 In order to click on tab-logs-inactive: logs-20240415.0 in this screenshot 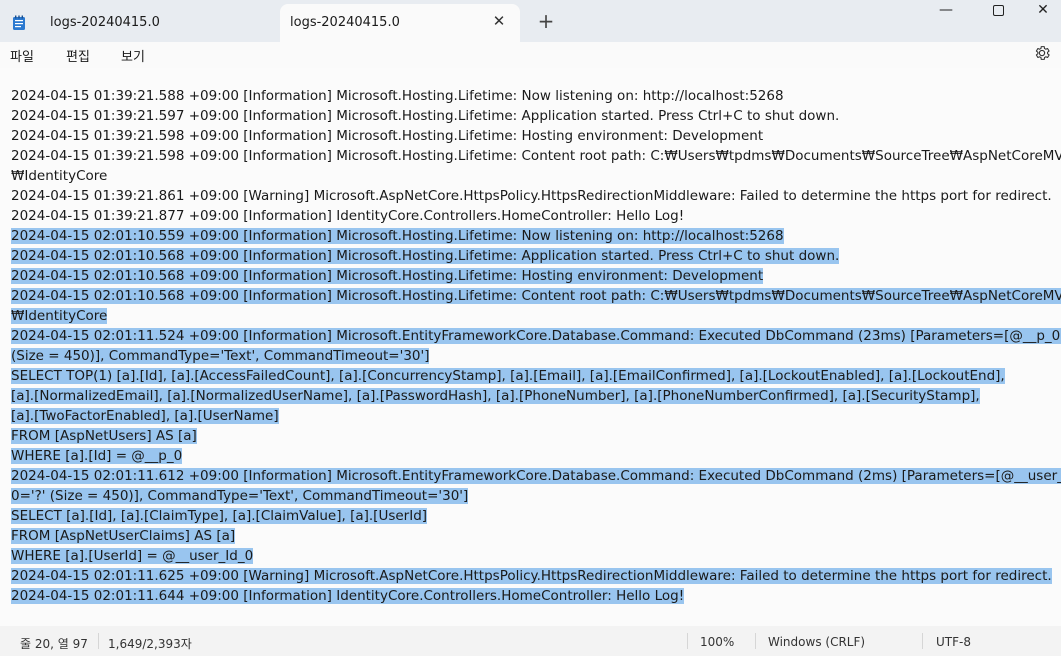, I will do `click(140, 23)`.